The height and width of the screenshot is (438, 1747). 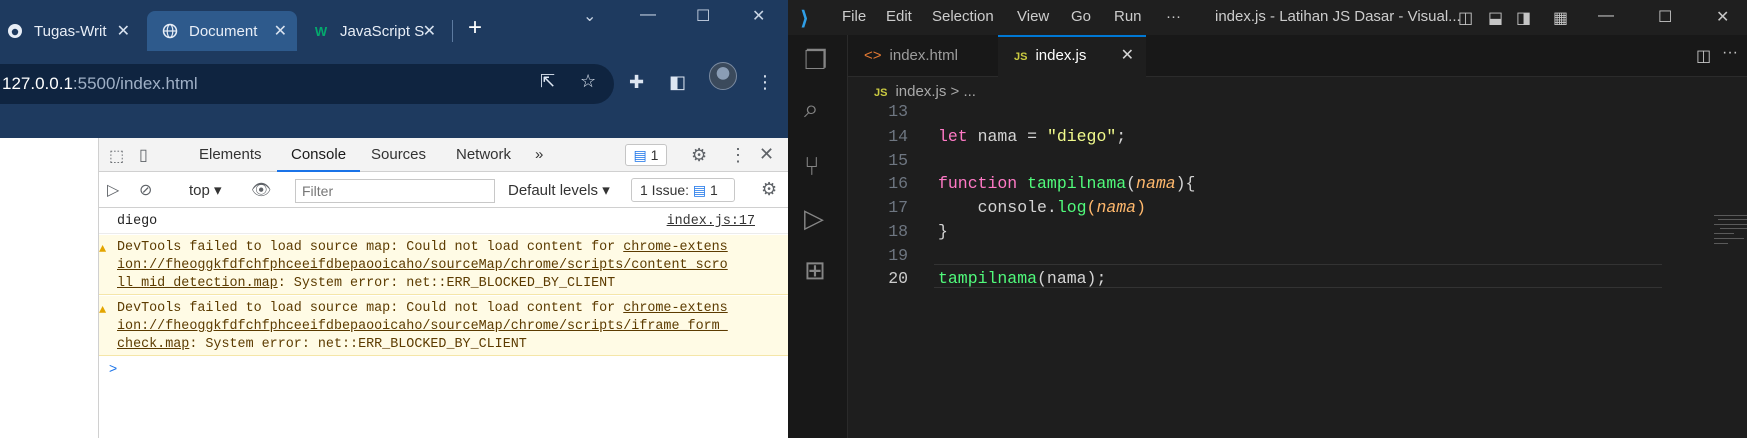 I want to click on tab-index-js: JS index.js ✕, so click(x=1072, y=56).